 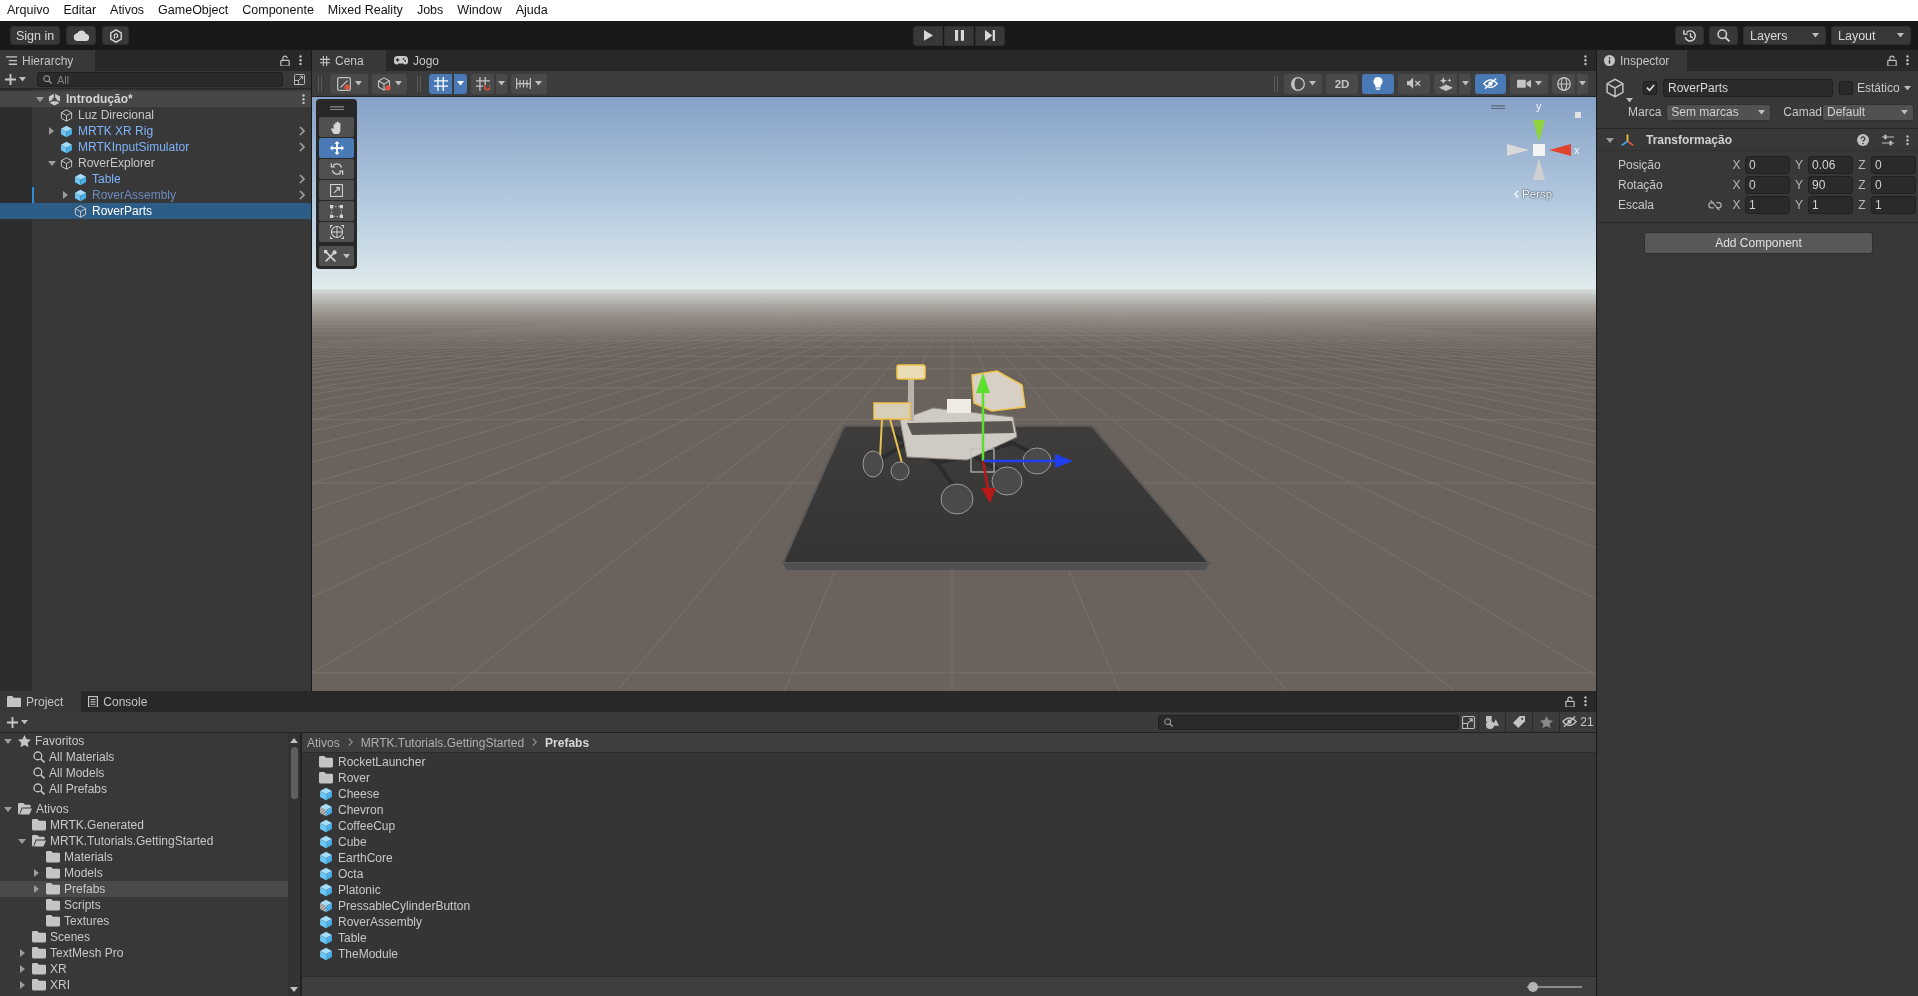 I want to click on menu-item: Arquivo, so click(x=28, y=10).